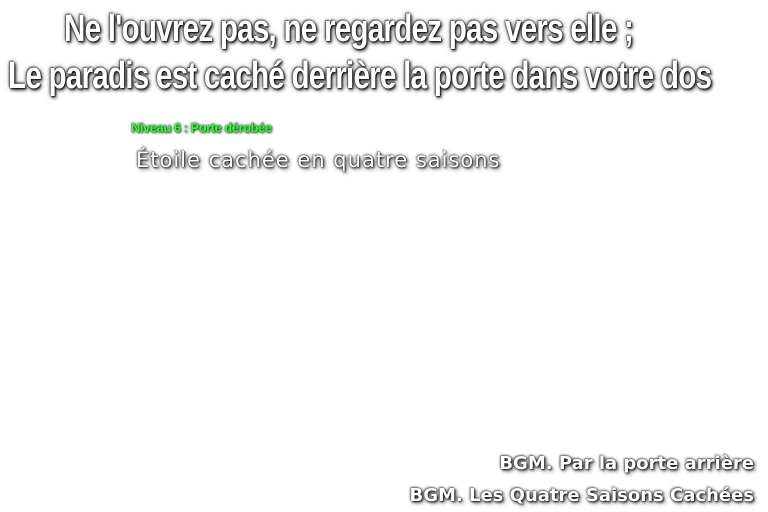 This screenshot has height=512, width=768. I want to click on bgm-track-2: BGM. Les Quatre Saisons Cachées, so click(581, 495).